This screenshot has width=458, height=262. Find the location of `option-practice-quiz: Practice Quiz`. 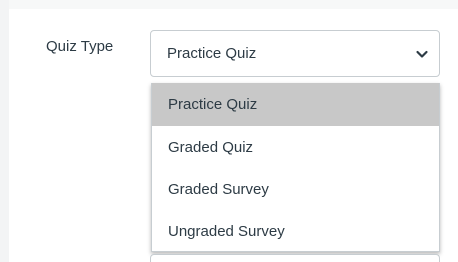

option-practice-quiz: Practice Quiz is located at coordinates (295, 104).